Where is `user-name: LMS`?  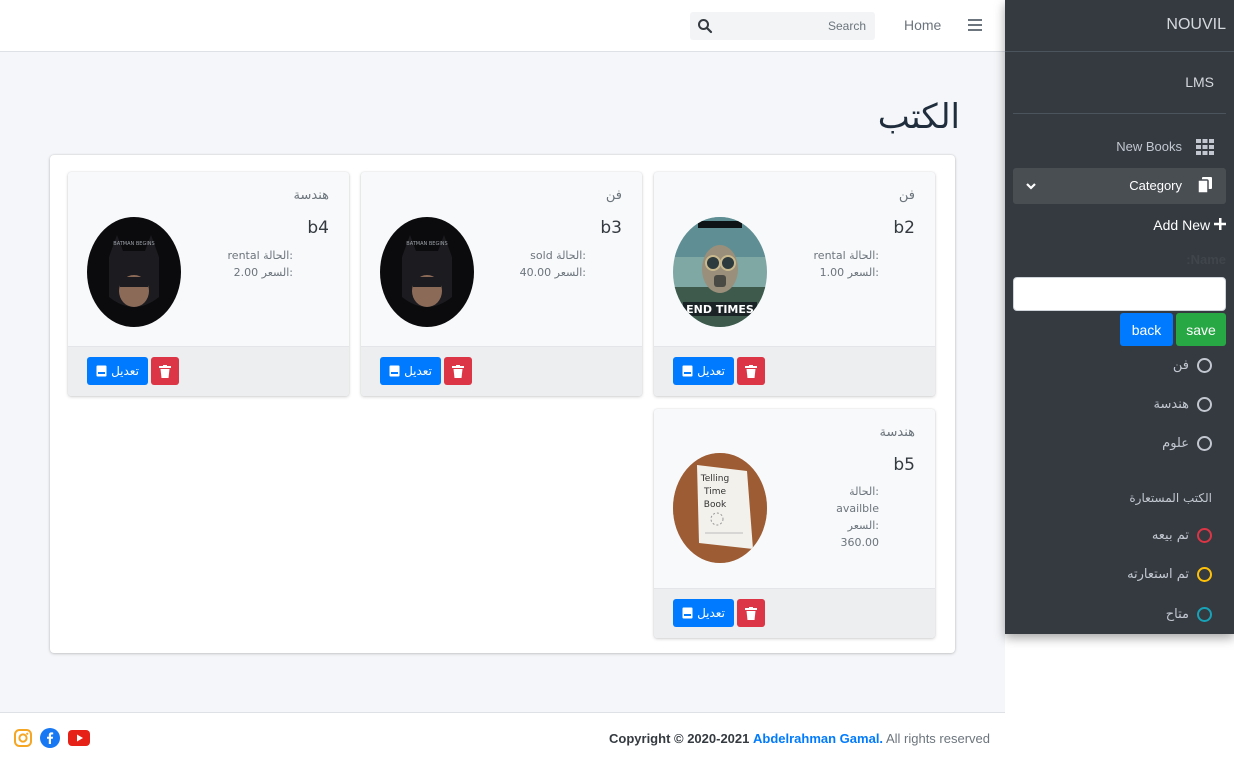 user-name: LMS is located at coordinates (1199, 82).